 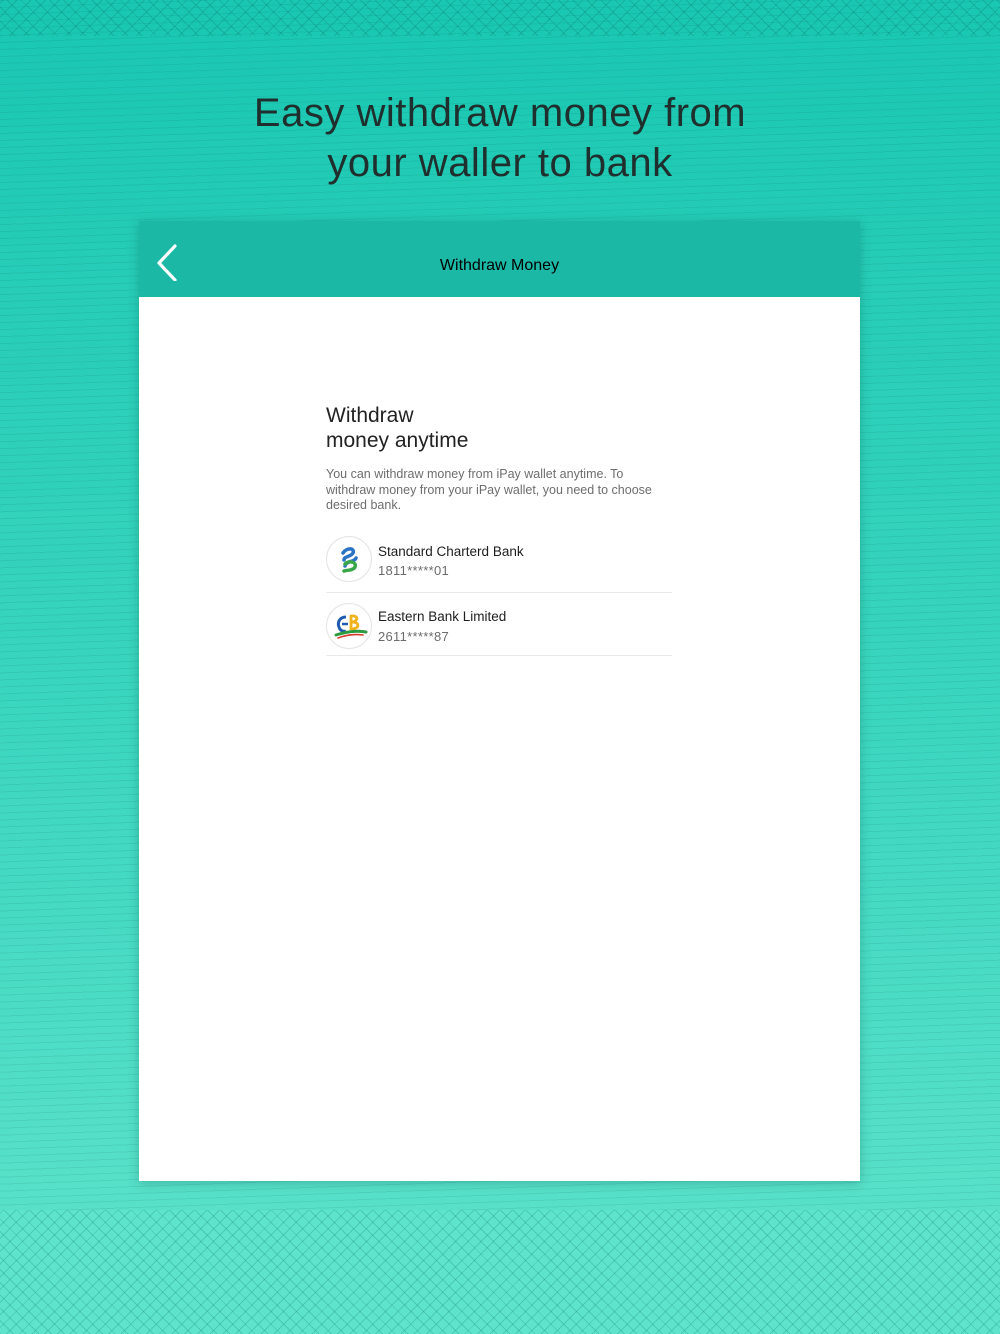 I want to click on bank-account-number: 2611*****87, so click(x=414, y=636).